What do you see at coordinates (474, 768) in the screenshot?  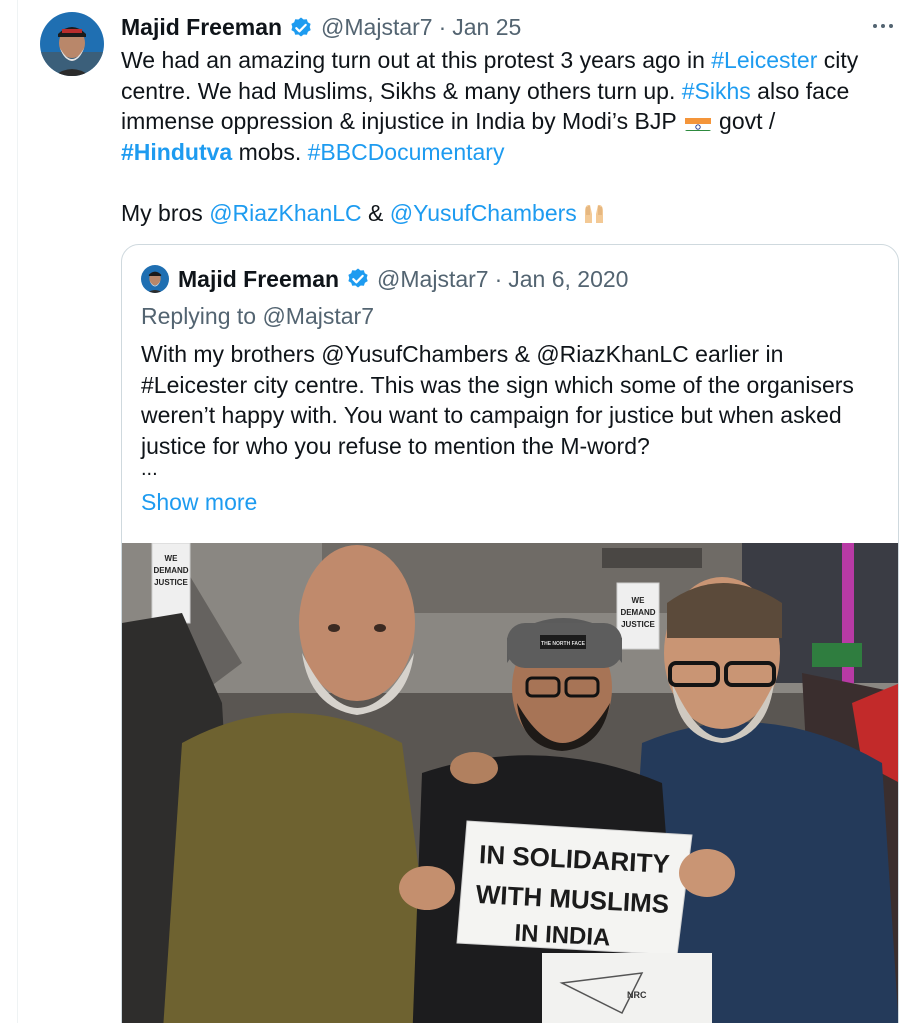 I see `arm-middle` at bounding box center [474, 768].